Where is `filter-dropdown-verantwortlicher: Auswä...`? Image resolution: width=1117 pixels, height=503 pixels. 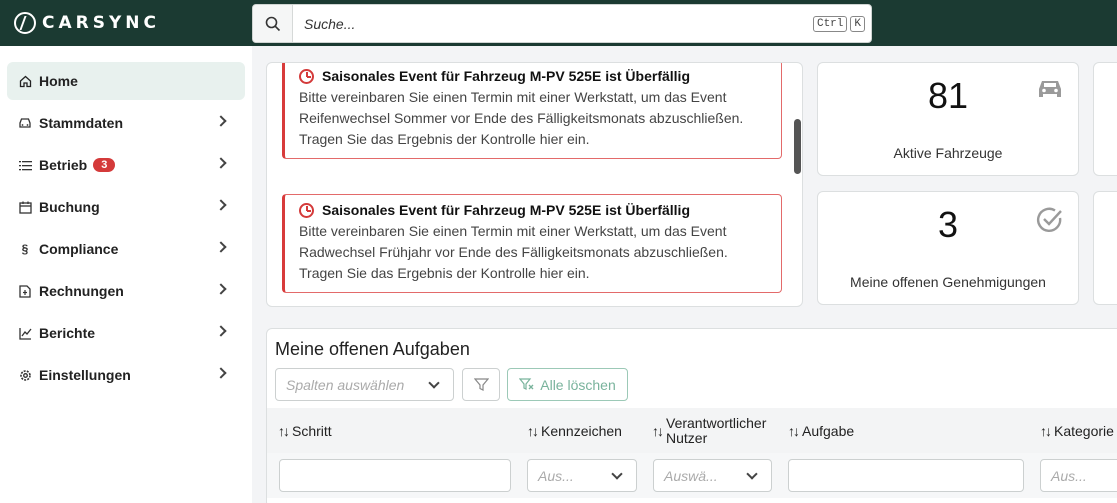 filter-dropdown-verantwortlicher: Auswä... is located at coordinates (712, 475).